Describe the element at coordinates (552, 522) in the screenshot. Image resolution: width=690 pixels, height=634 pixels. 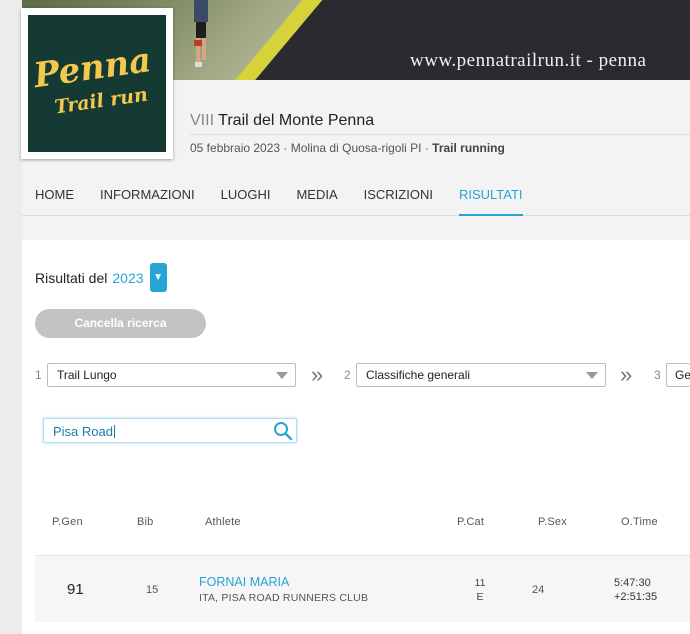
I see `column-header-psex: P.Sex` at that location.